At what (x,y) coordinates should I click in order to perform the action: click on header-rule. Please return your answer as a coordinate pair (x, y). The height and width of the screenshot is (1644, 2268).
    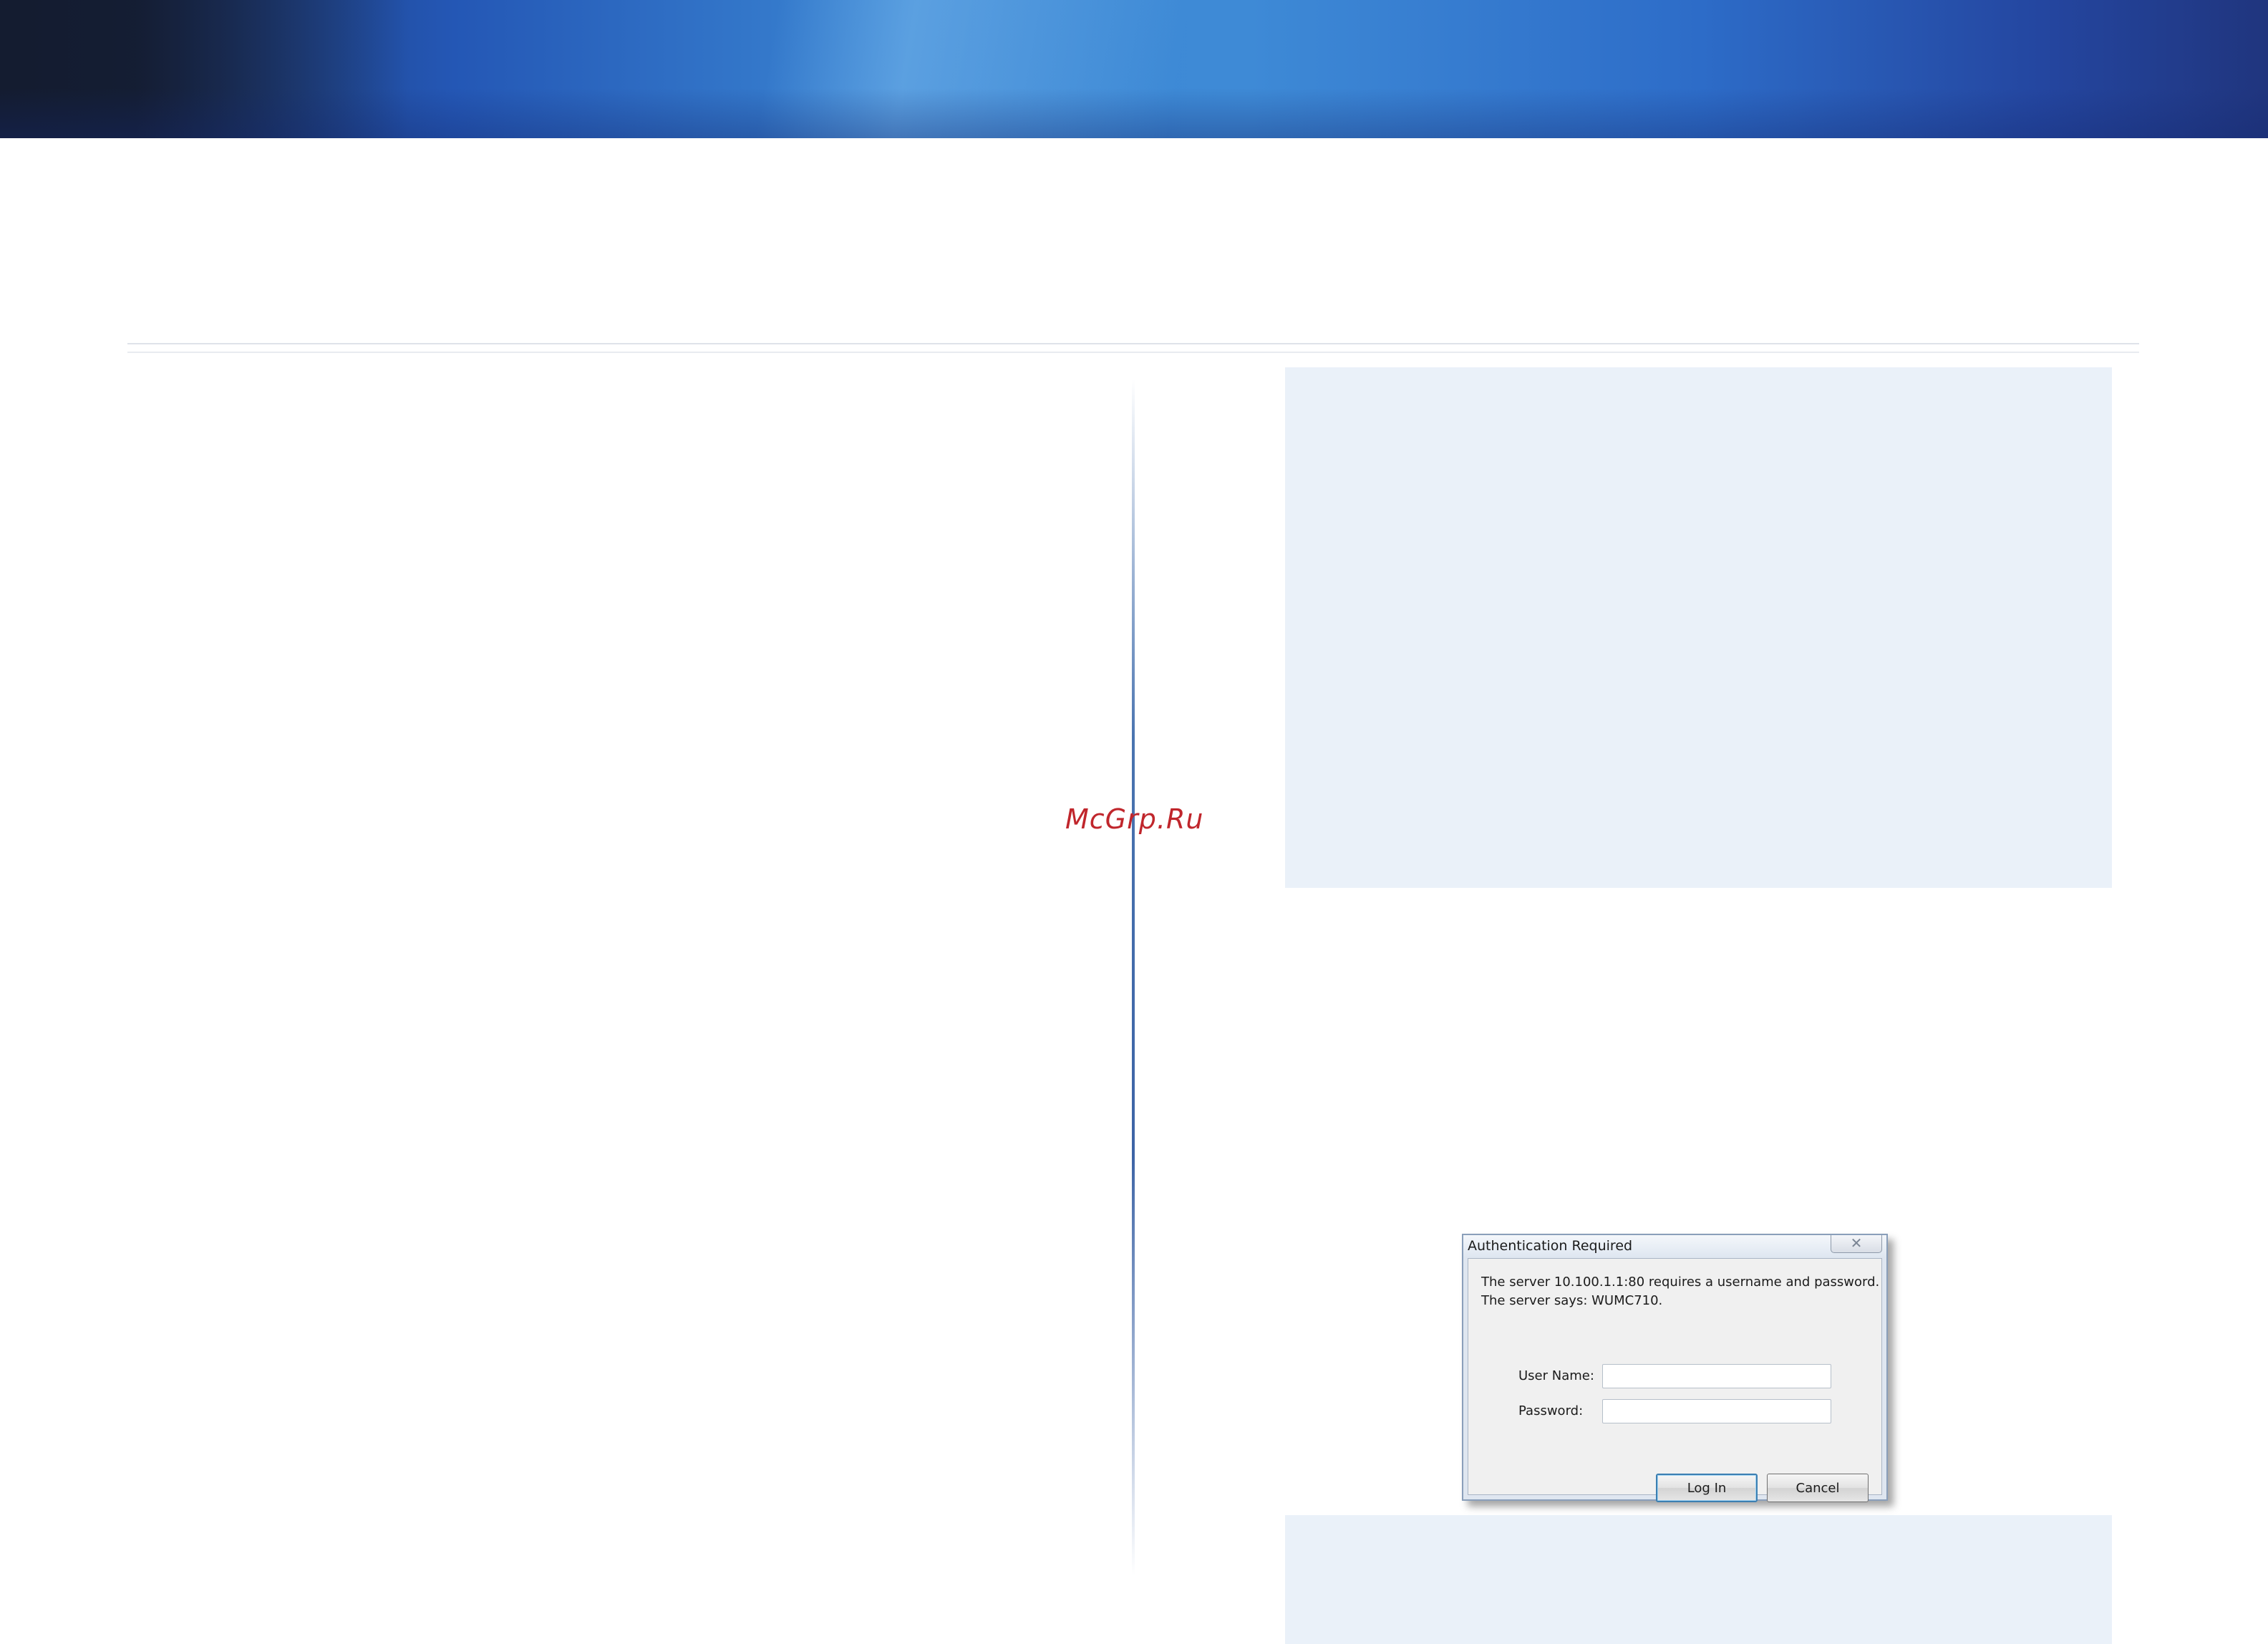
    Looking at the image, I should click on (1133, 343).